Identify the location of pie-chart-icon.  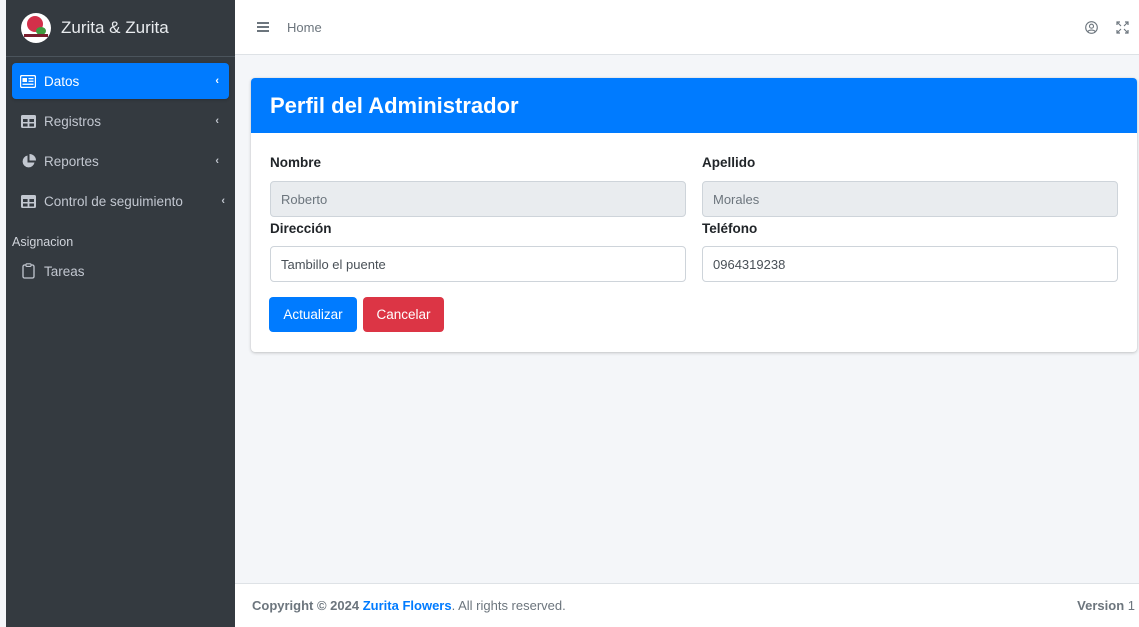
(28, 160).